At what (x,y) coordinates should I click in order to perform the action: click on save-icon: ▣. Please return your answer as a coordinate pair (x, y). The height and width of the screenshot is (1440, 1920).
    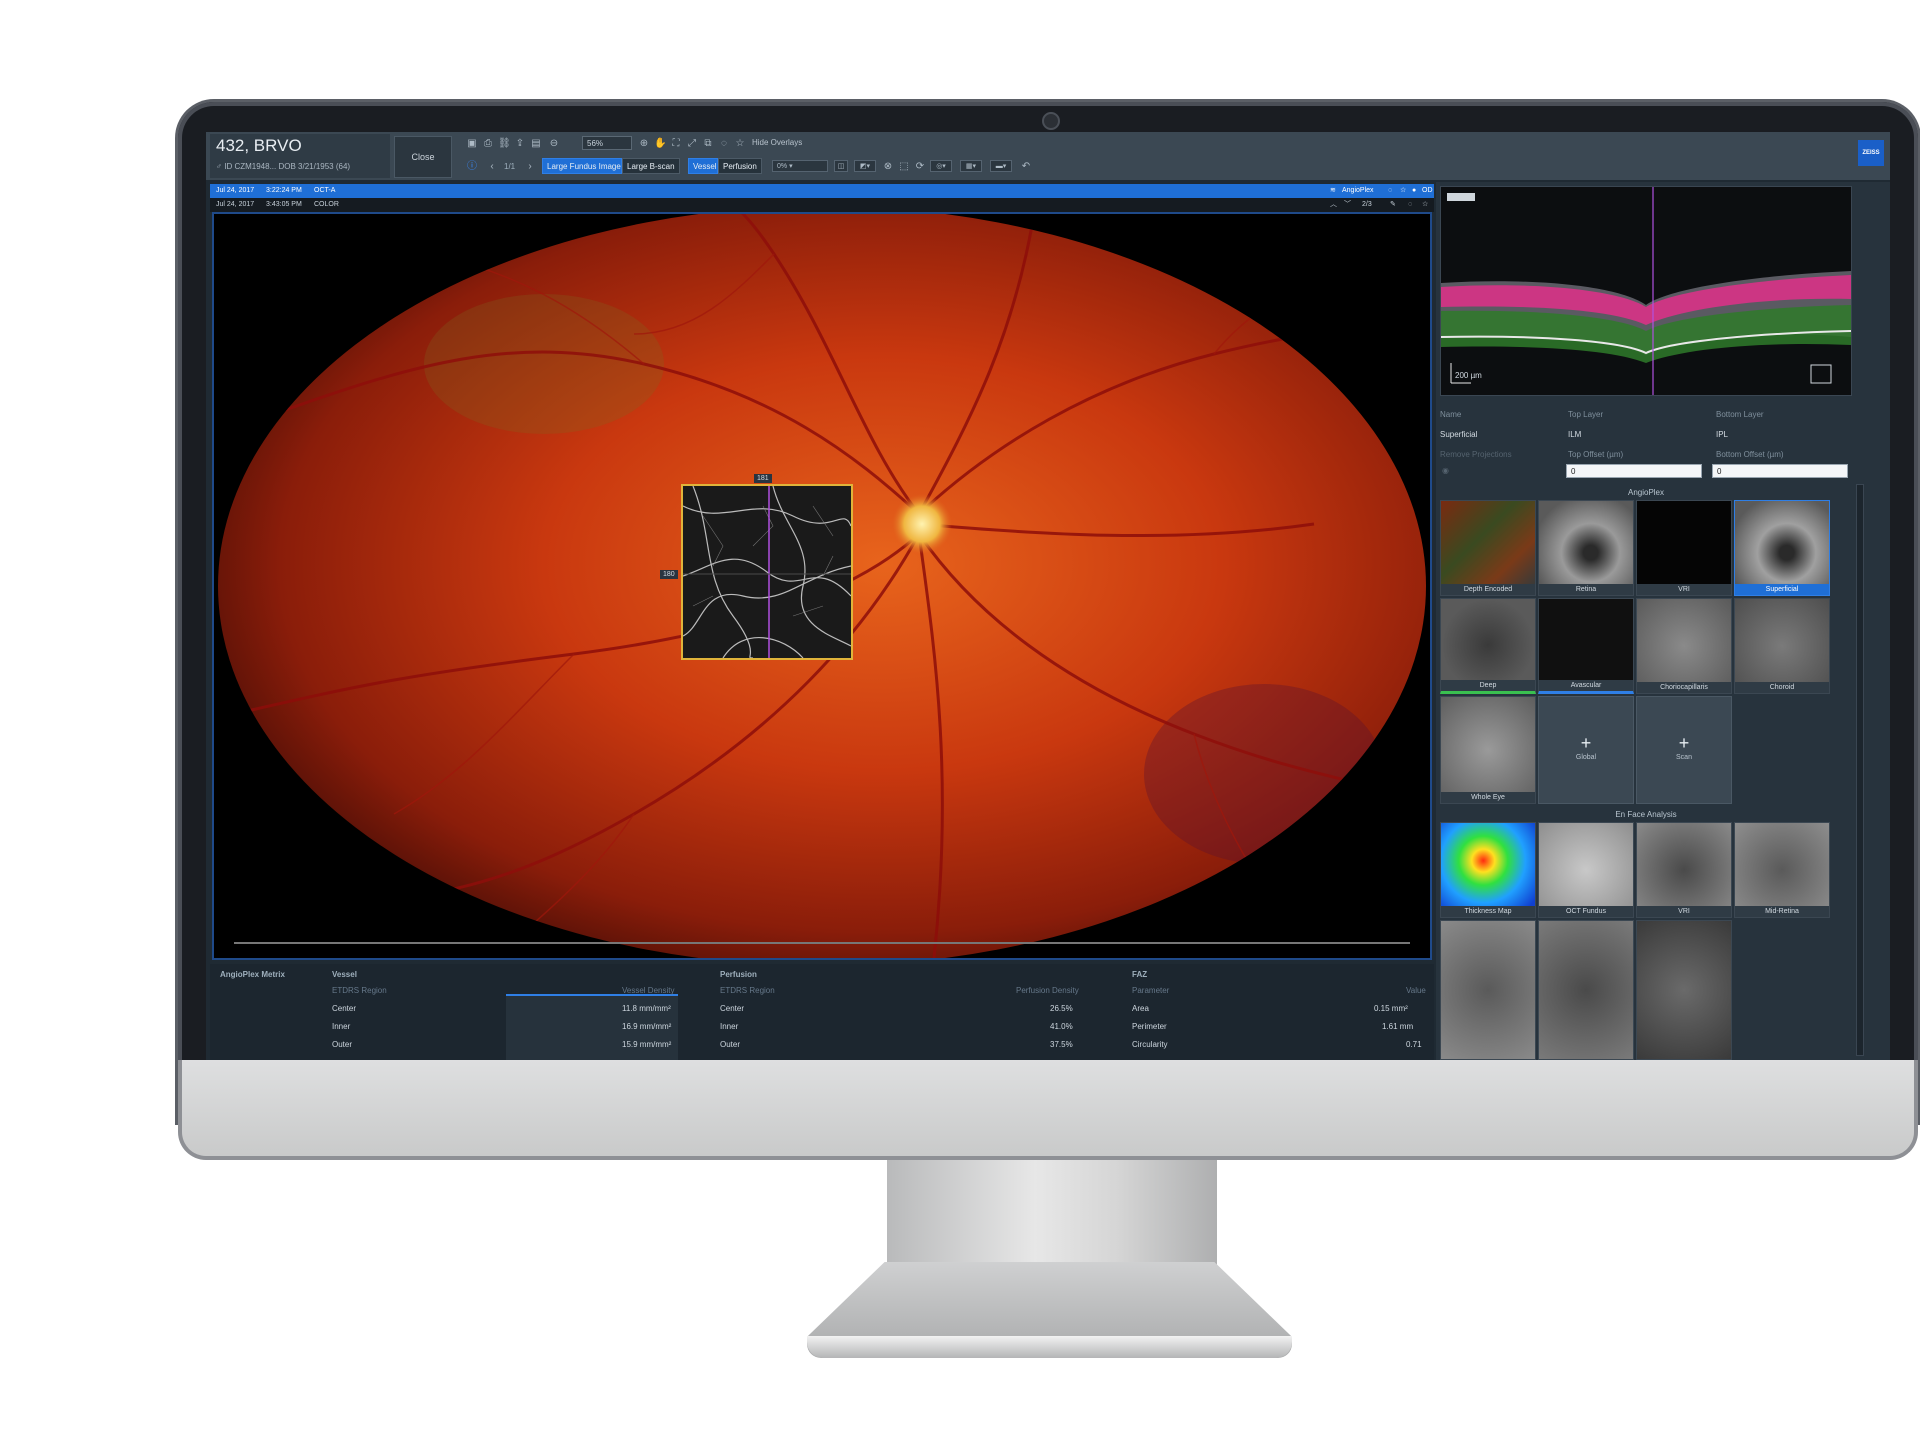
    Looking at the image, I should click on (472, 144).